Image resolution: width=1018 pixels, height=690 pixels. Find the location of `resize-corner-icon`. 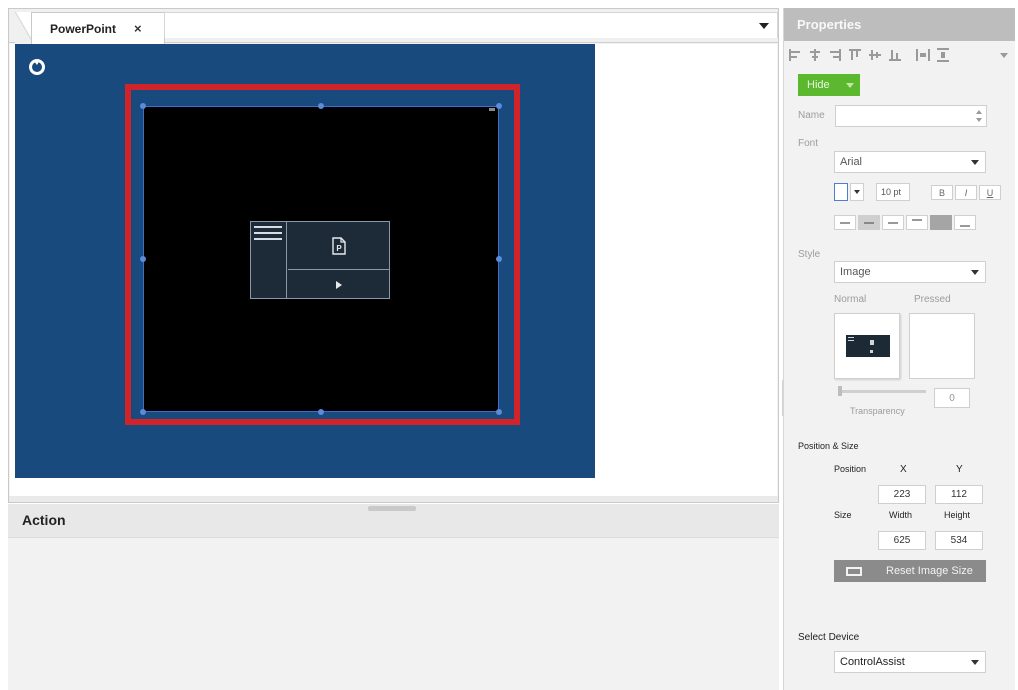

resize-corner-icon is located at coordinates (492, 109).